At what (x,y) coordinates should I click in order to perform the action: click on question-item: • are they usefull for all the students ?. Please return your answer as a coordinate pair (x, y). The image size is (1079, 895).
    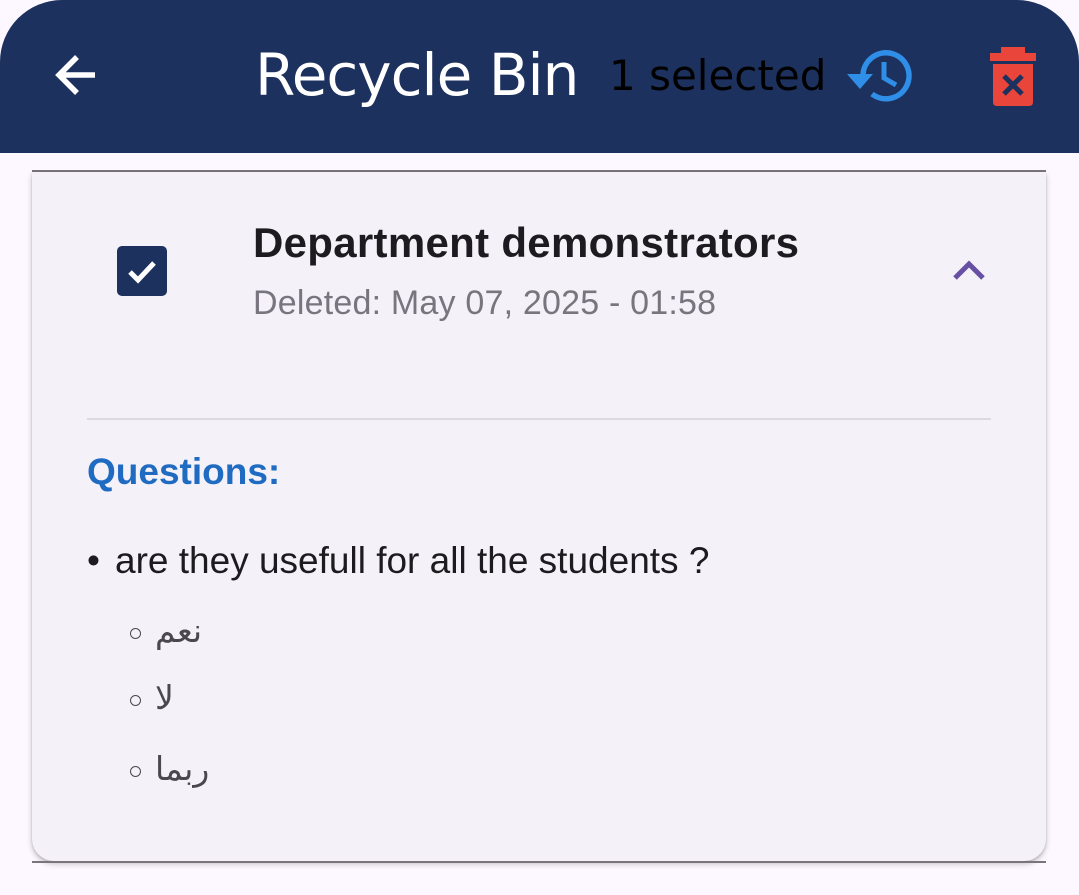
    Looking at the image, I should click on (398, 561).